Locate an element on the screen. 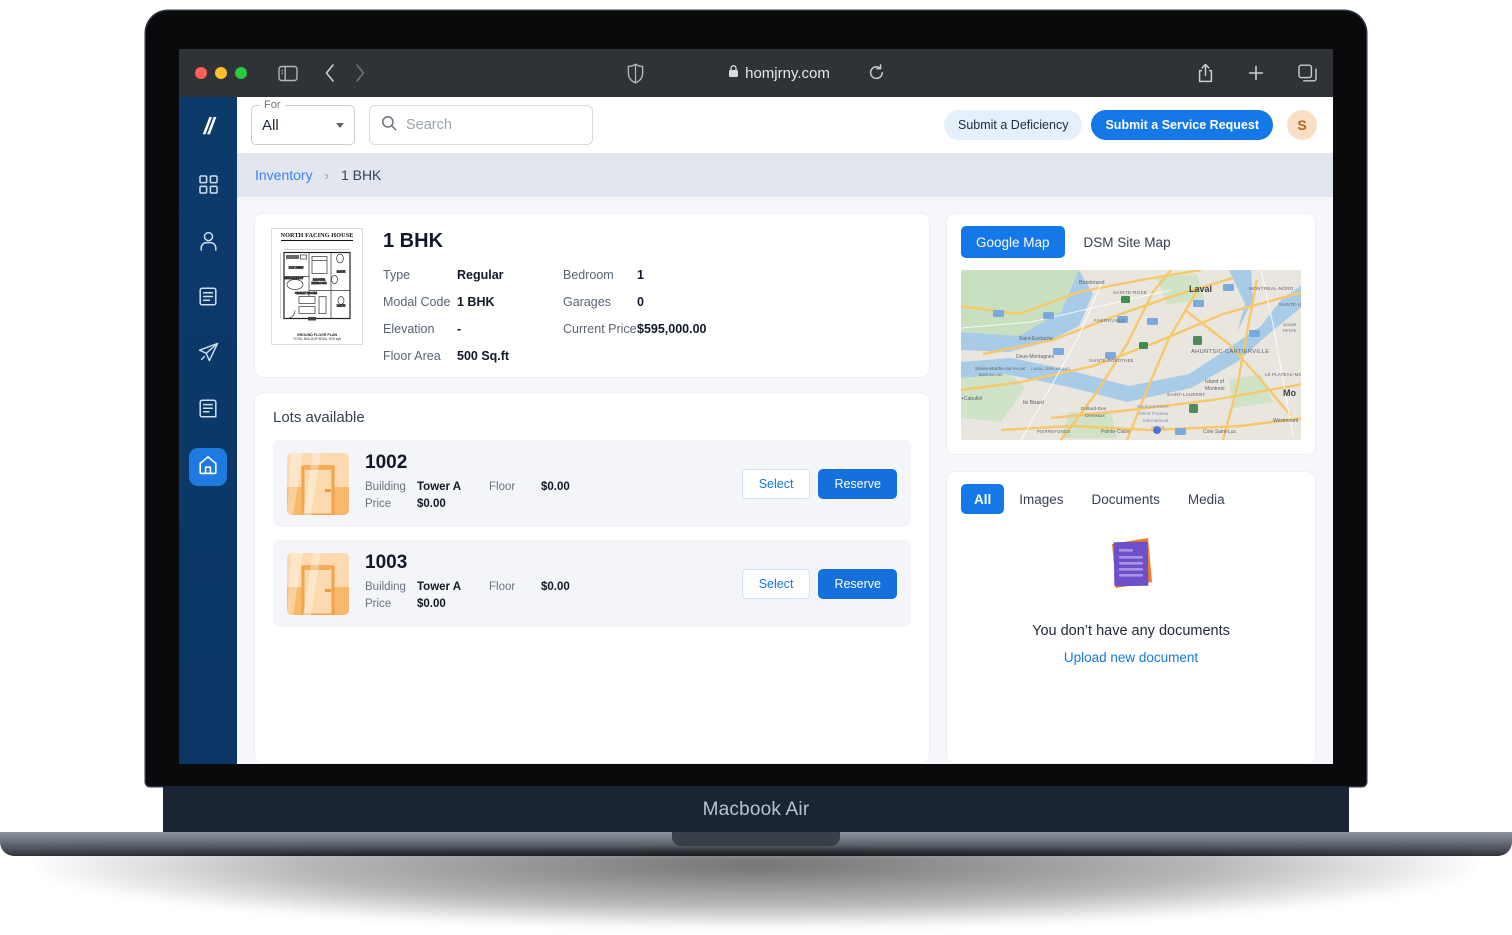 The image size is (1512, 935). search-box is located at coordinates (481, 125).